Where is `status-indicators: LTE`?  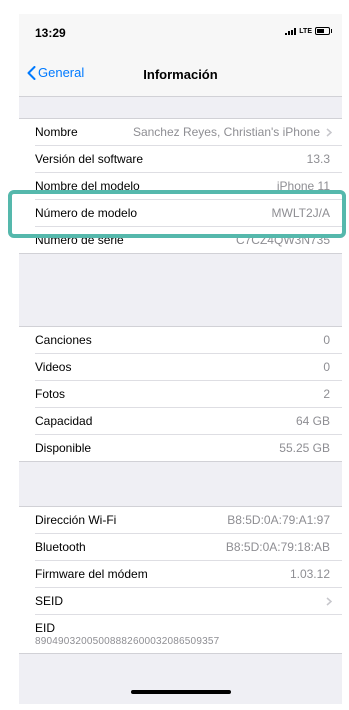 status-indicators: LTE is located at coordinates (308, 31).